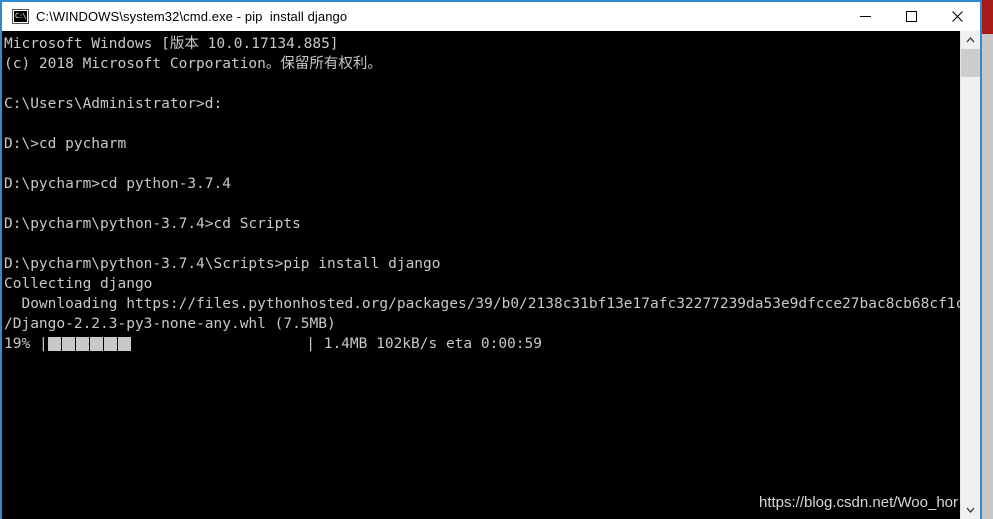 The width and height of the screenshot is (993, 519). I want to click on background-window-body-strip, so click(987, 276).